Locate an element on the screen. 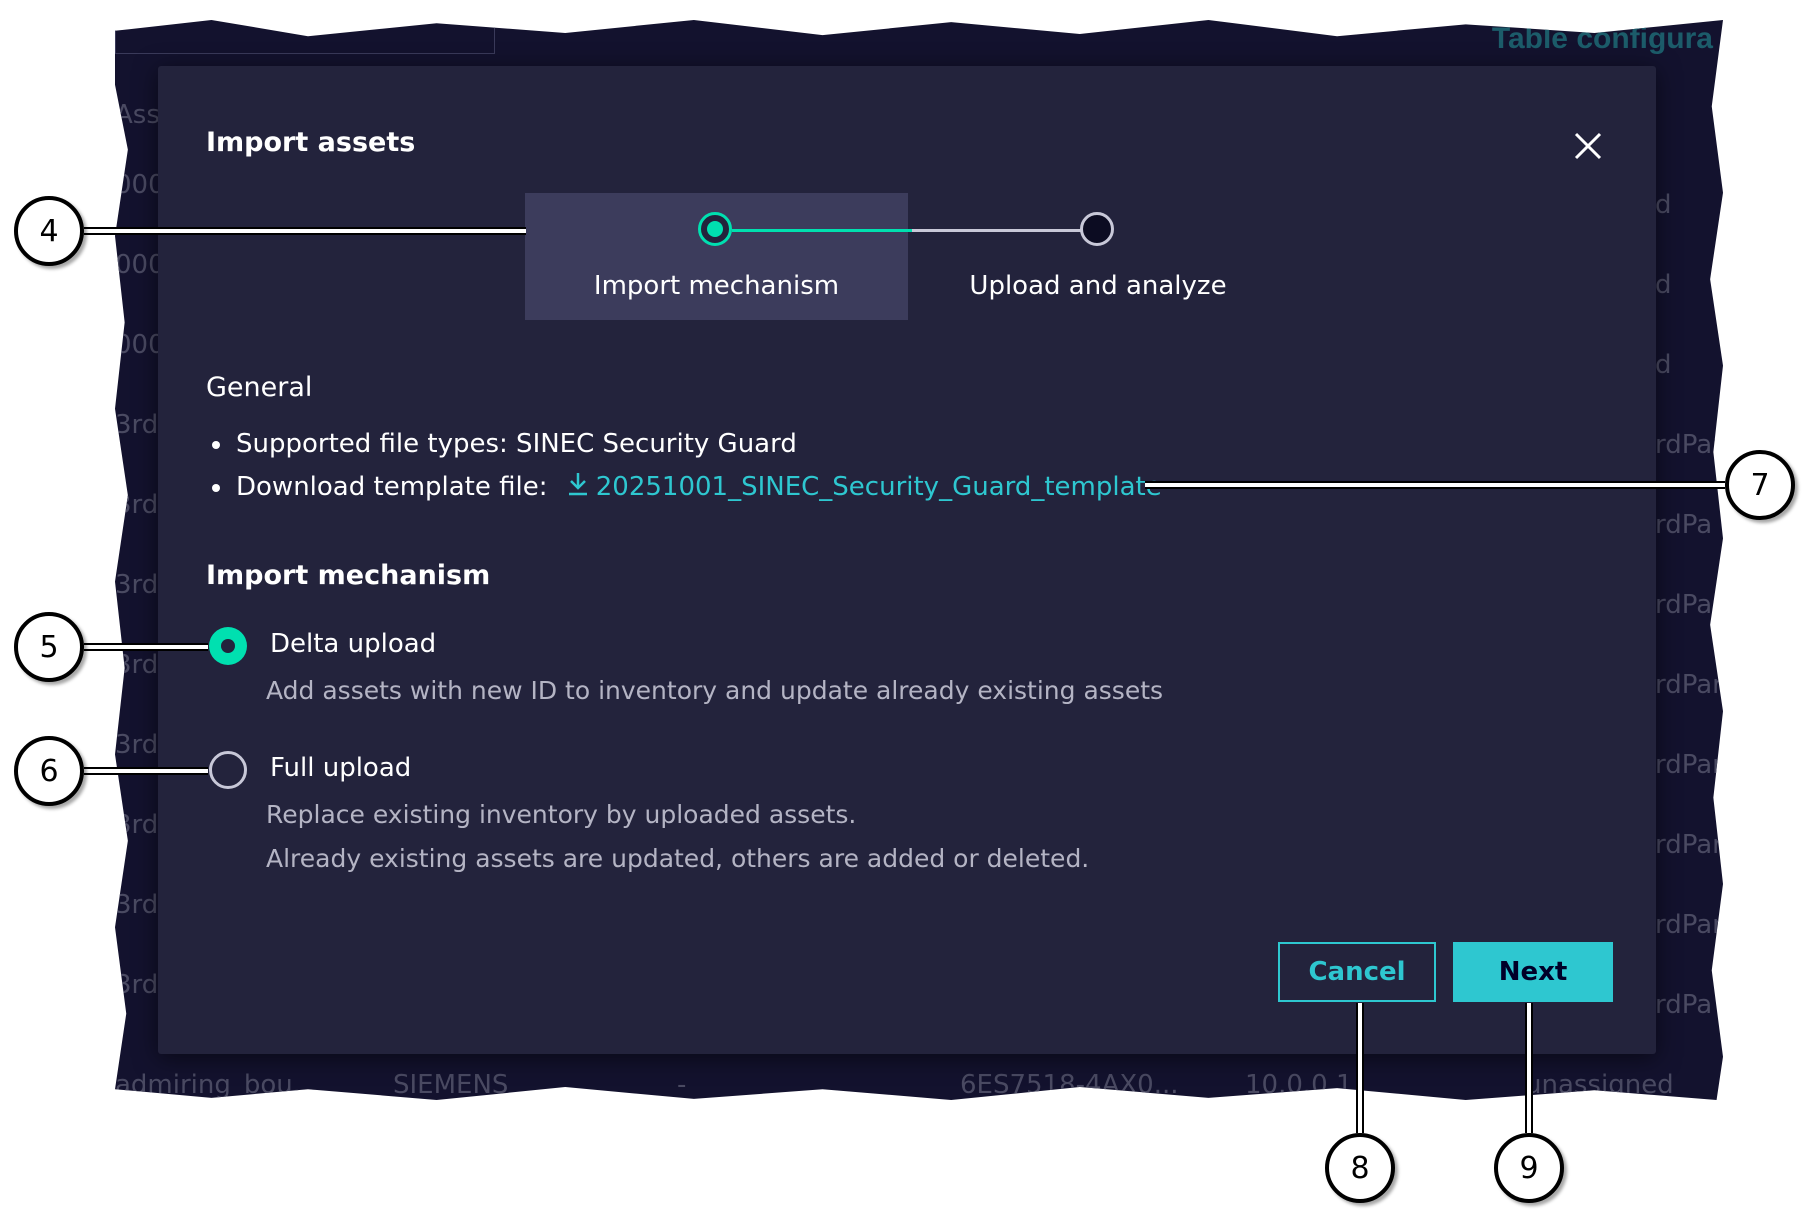  bg-row-vendor: SIEMENS is located at coordinates (451, 1085).